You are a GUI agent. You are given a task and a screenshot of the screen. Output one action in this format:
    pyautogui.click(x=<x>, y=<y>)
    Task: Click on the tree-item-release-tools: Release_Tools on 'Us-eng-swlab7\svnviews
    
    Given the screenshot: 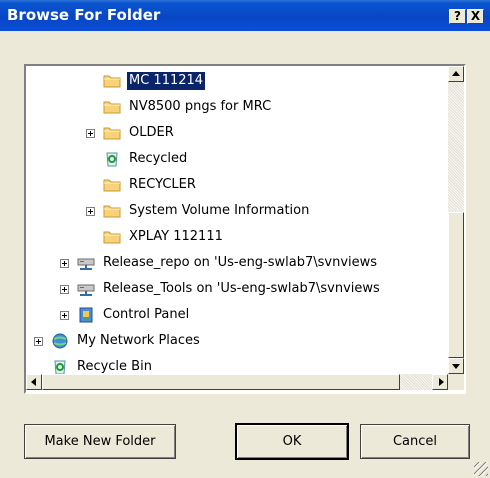 What is the action you would take?
    pyautogui.click(x=221, y=289)
    